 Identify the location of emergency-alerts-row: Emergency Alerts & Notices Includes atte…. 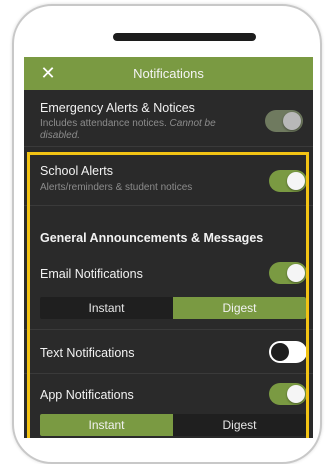
(168, 118).